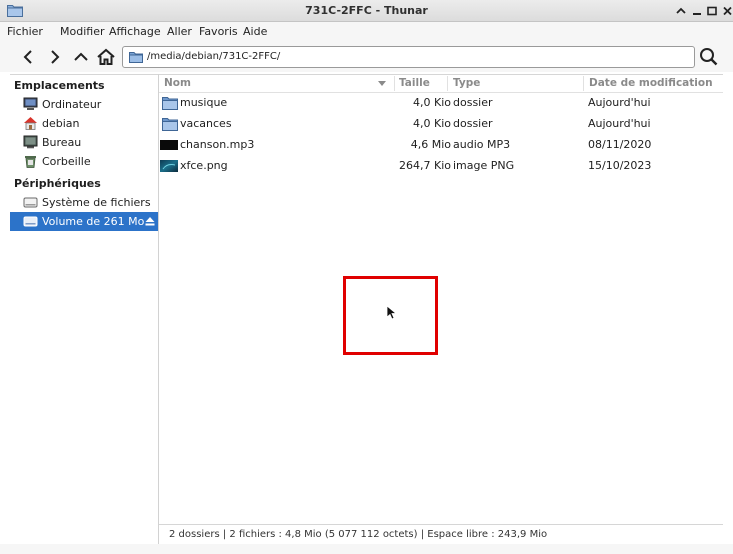 The height and width of the screenshot is (554, 733). I want to click on chevron-left-icon, so click(27, 57).